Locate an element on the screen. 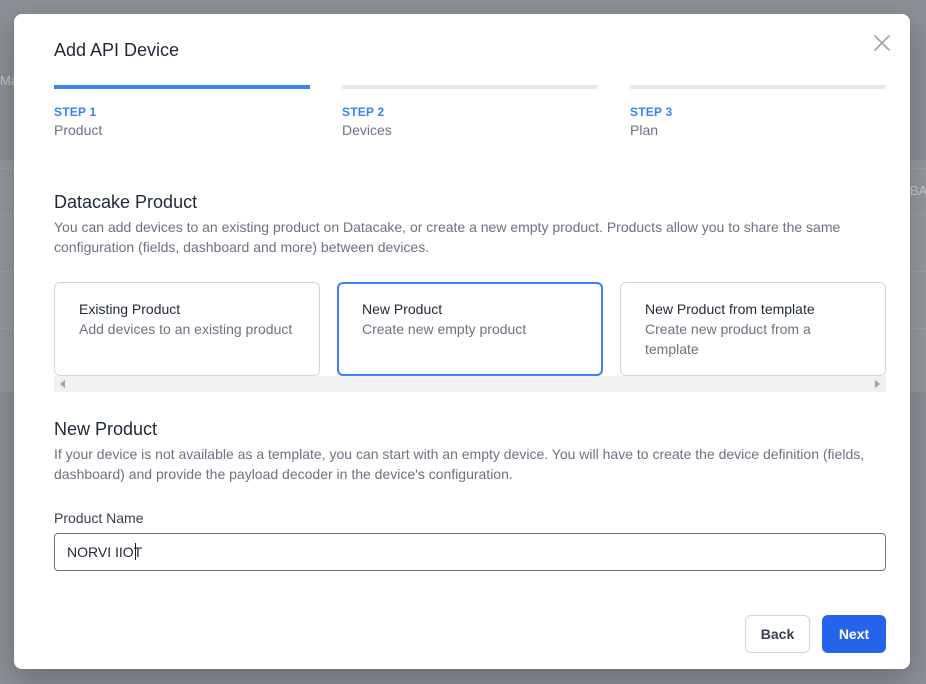 This screenshot has width=926, height=684. close-icon is located at coordinates (882, 43).